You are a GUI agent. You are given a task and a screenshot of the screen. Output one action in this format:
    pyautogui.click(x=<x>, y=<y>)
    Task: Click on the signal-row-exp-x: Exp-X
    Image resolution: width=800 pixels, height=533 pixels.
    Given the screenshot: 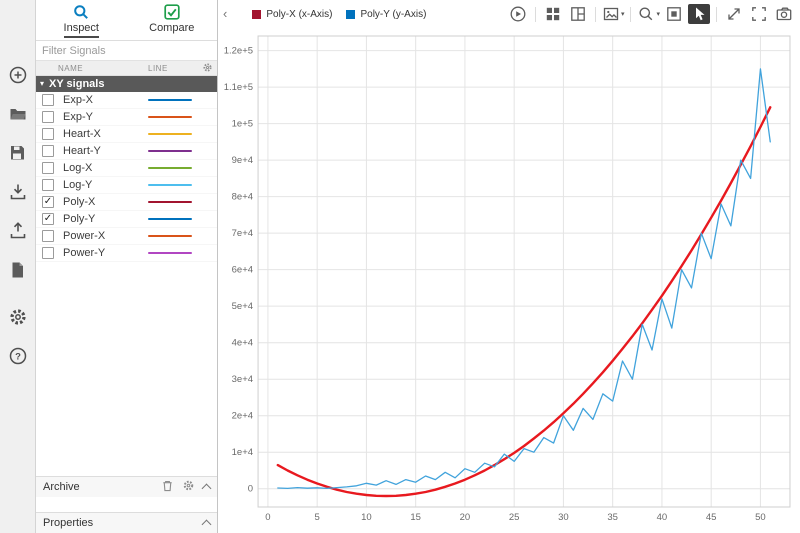 What is the action you would take?
    pyautogui.click(x=126, y=100)
    